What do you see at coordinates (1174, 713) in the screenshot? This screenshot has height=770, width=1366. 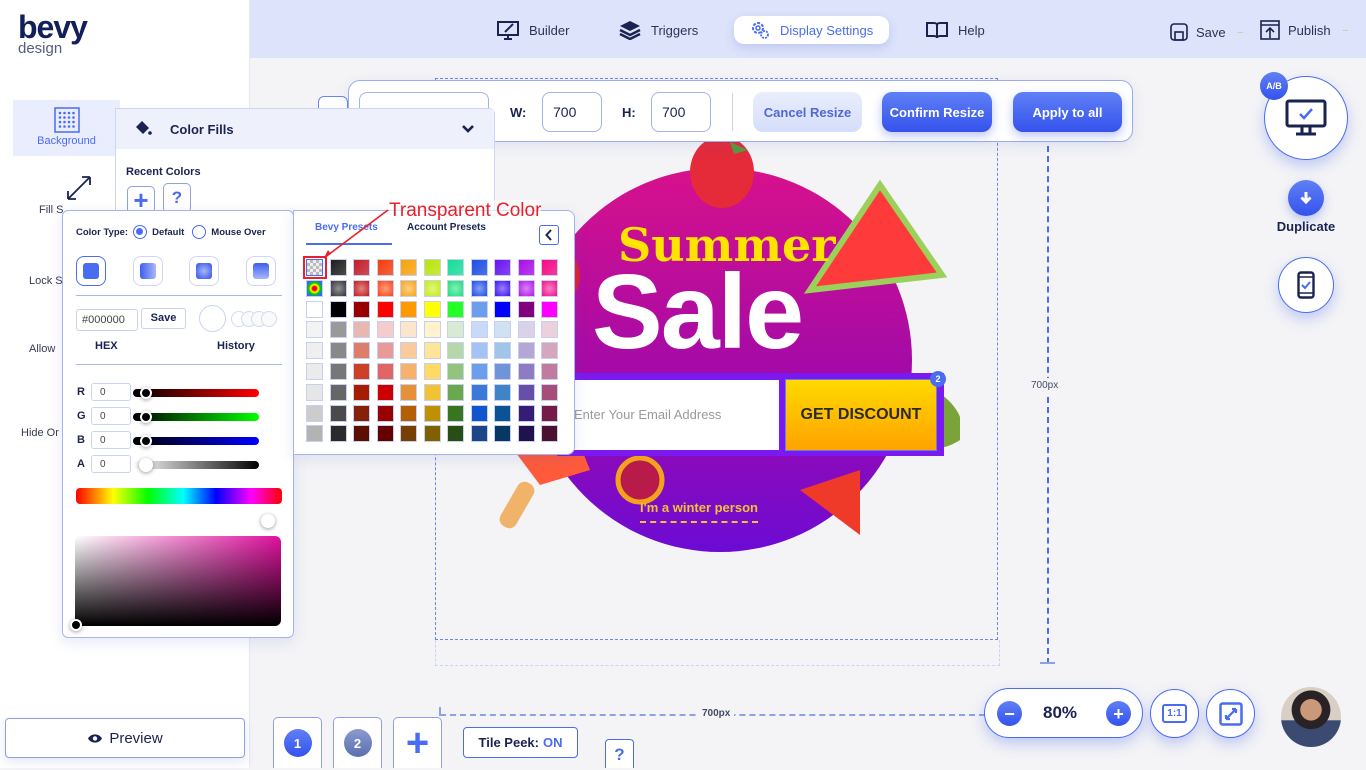 I see `actual-size-button: 1:1` at bounding box center [1174, 713].